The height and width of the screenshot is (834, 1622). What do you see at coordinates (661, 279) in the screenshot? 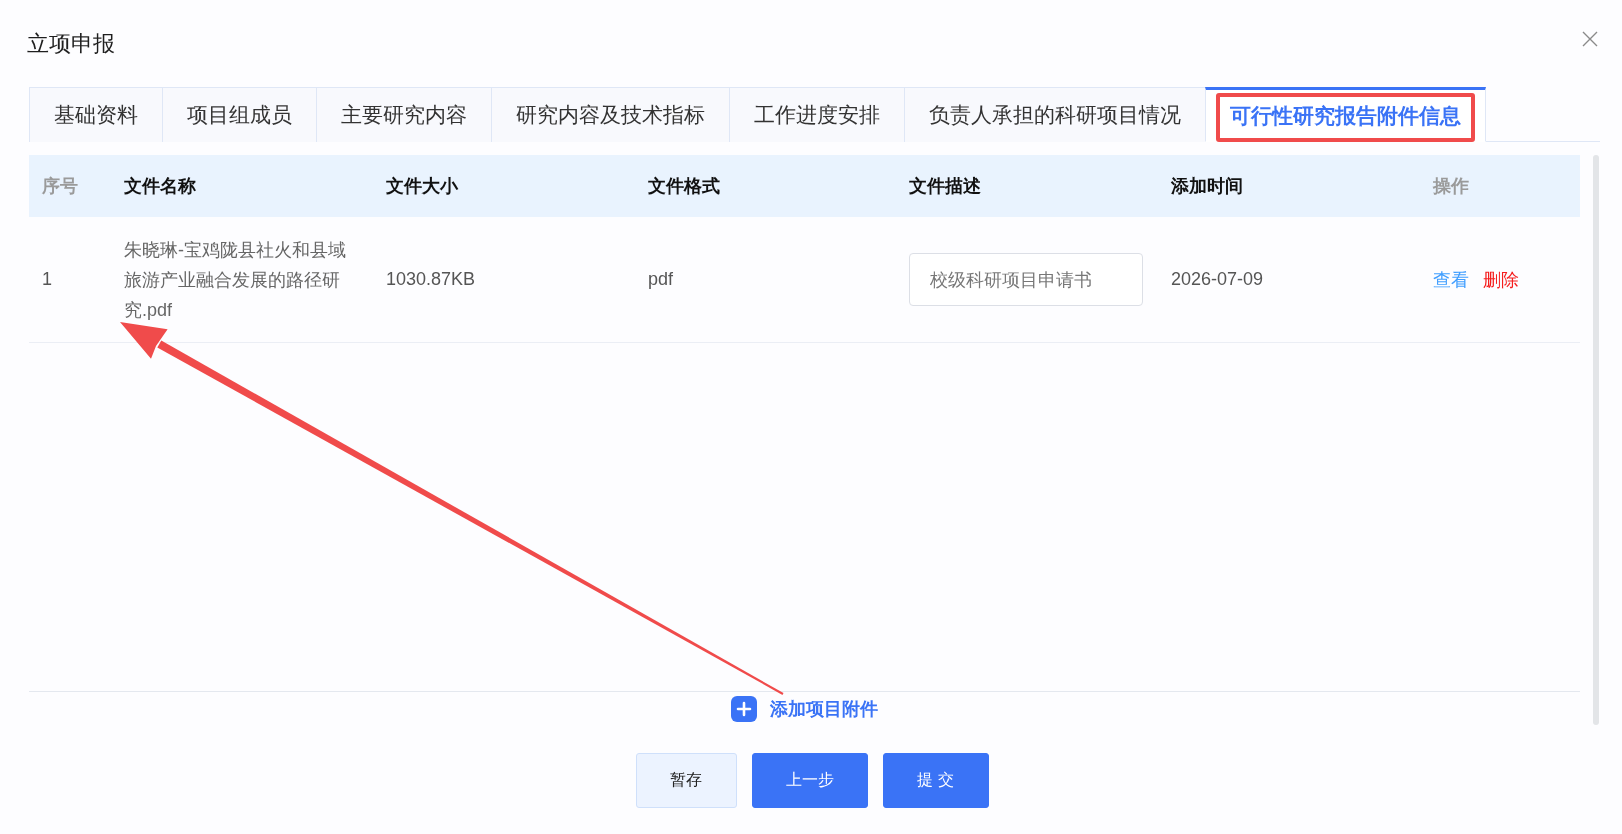
I see `table-cell: pdf` at bounding box center [661, 279].